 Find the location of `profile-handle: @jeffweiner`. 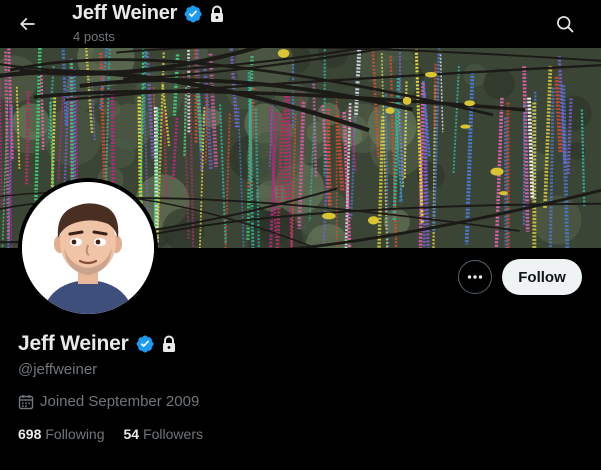

profile-handle: @jeffweiner is located at coordinates (58, 369).